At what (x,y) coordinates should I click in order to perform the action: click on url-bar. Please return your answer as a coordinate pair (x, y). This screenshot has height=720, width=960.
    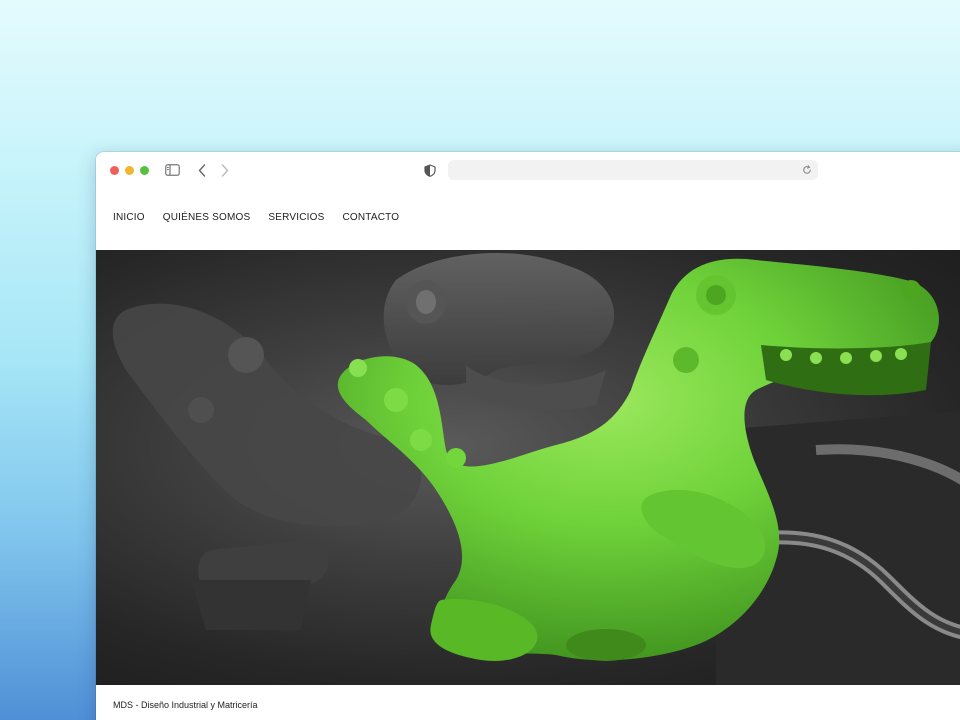
    Looking at the image, I should click on (633, 170).